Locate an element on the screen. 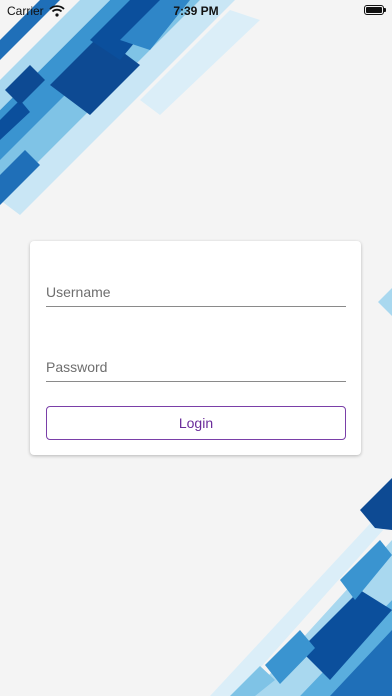 The image size is (392, 696). status-bar: Carrier 7:39 PM is located at coordinates (196, 11).